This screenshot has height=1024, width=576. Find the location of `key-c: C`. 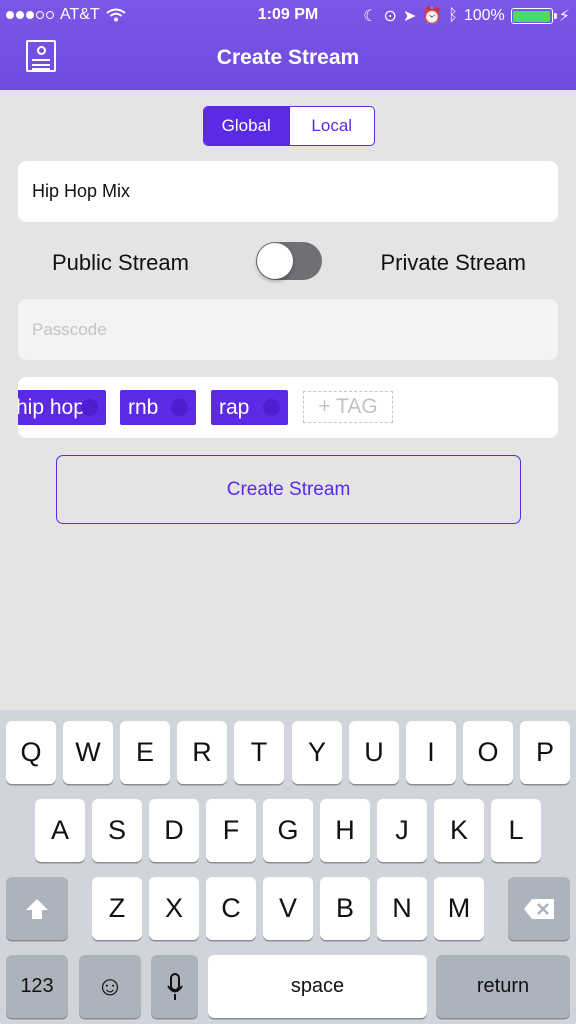

key-c: C is located at coordinates (231, 908).